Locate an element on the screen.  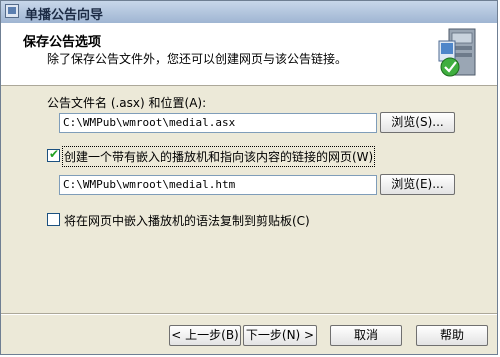
title-bar: 单播公告向导 is located at coordinates (249, 12).